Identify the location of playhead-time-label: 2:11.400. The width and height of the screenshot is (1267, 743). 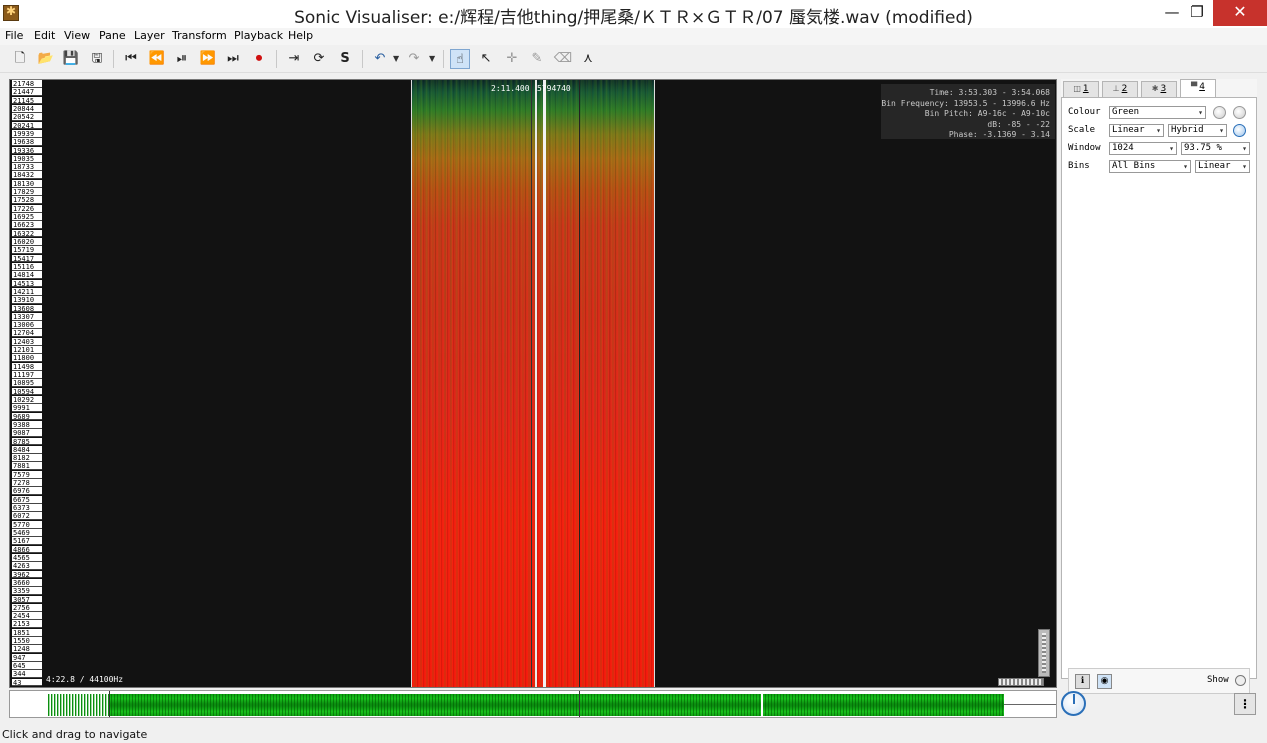
(510, 88).